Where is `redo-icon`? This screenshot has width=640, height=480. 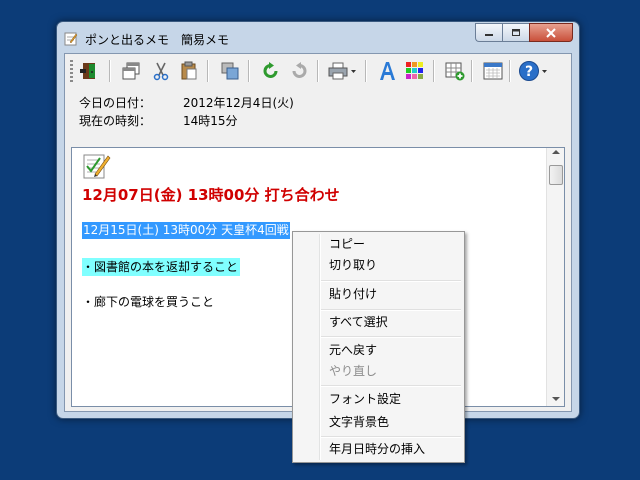
redo-icon is located at coordinates (299, 70).